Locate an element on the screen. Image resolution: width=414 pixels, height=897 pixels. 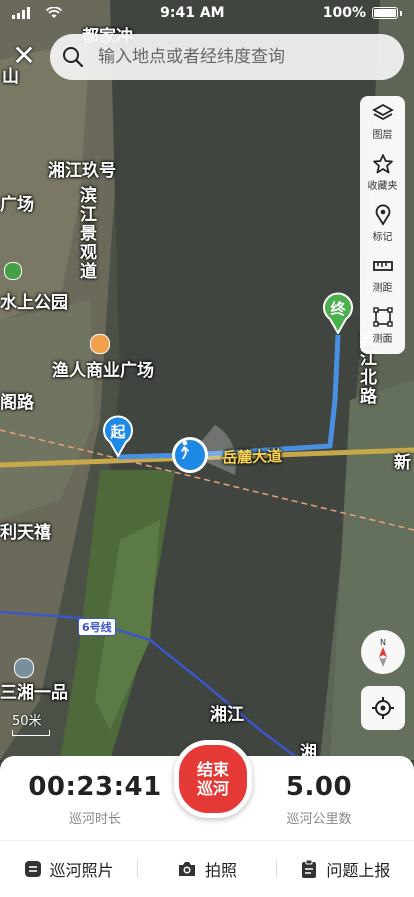
map-label: 湘江玖号 is located at coordinates (82, 171).